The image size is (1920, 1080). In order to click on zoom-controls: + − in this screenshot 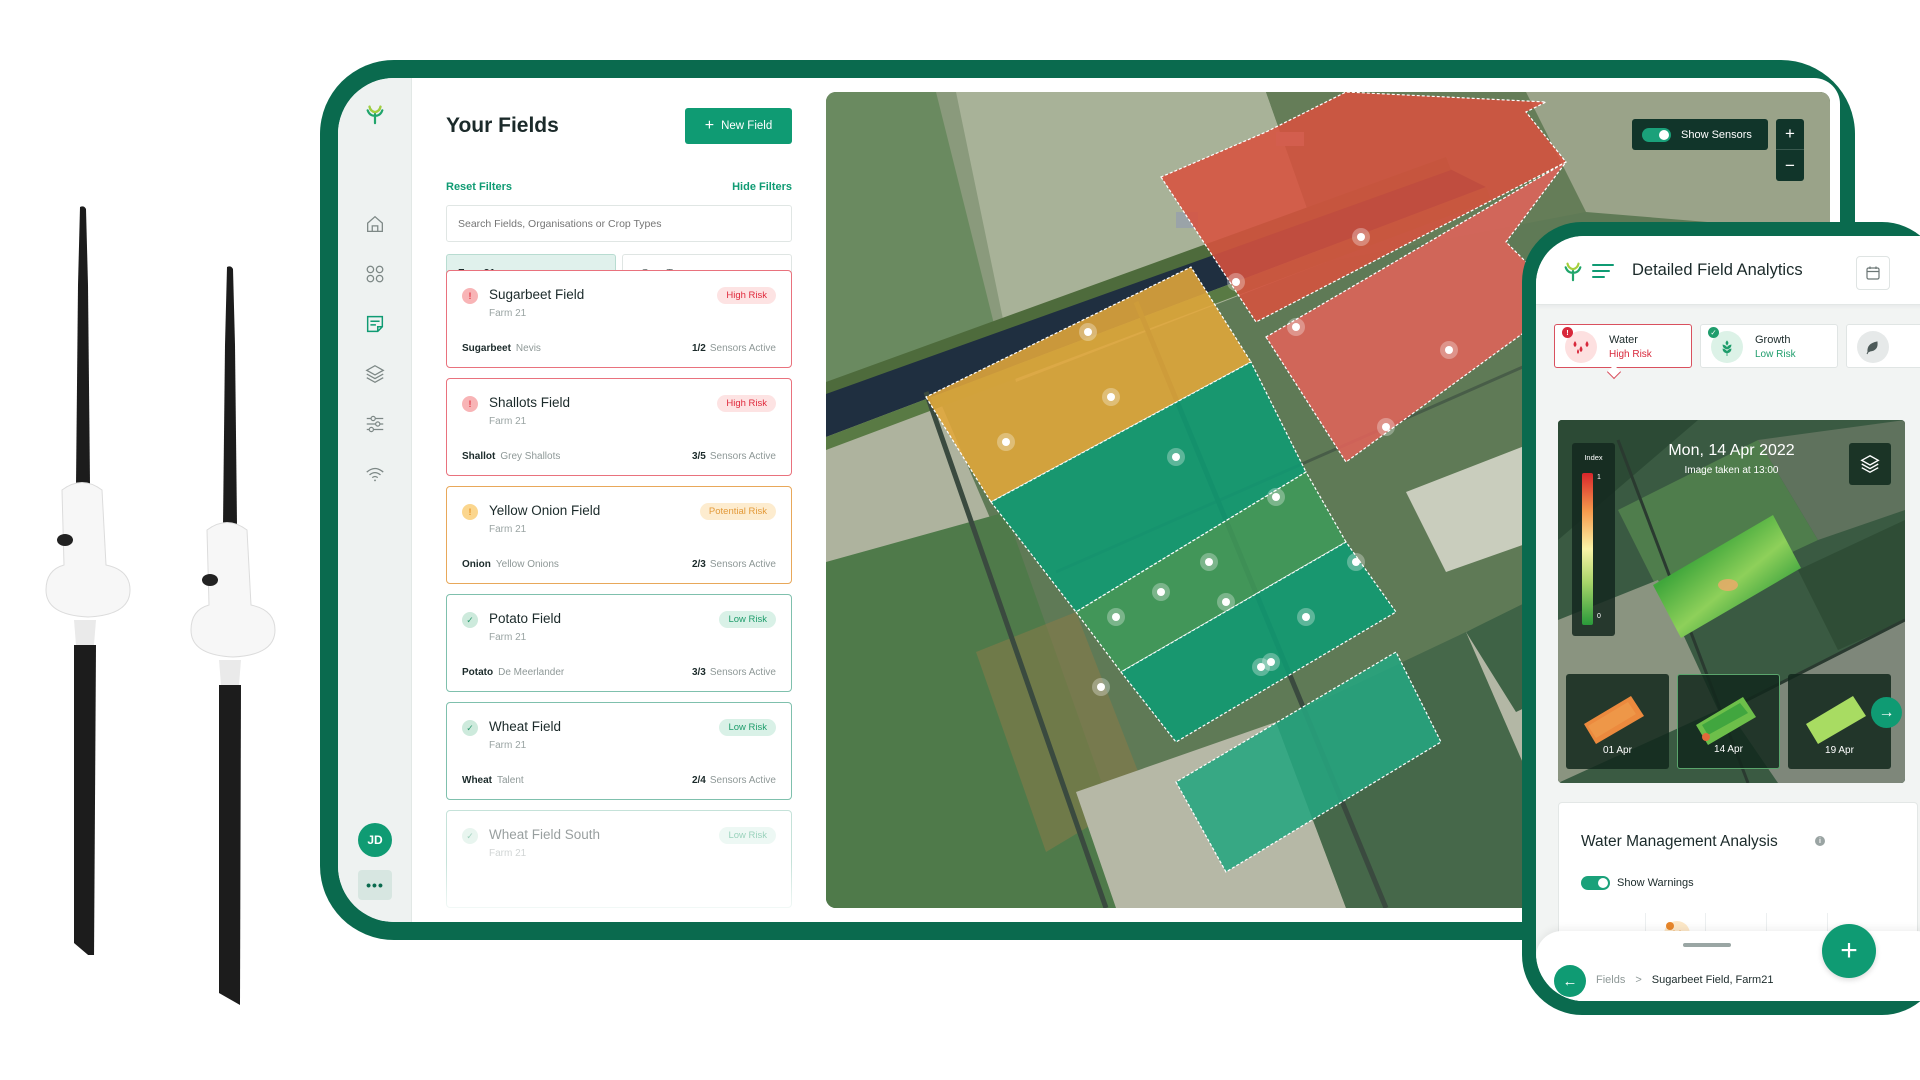, I will do `click(1790, 150)`.